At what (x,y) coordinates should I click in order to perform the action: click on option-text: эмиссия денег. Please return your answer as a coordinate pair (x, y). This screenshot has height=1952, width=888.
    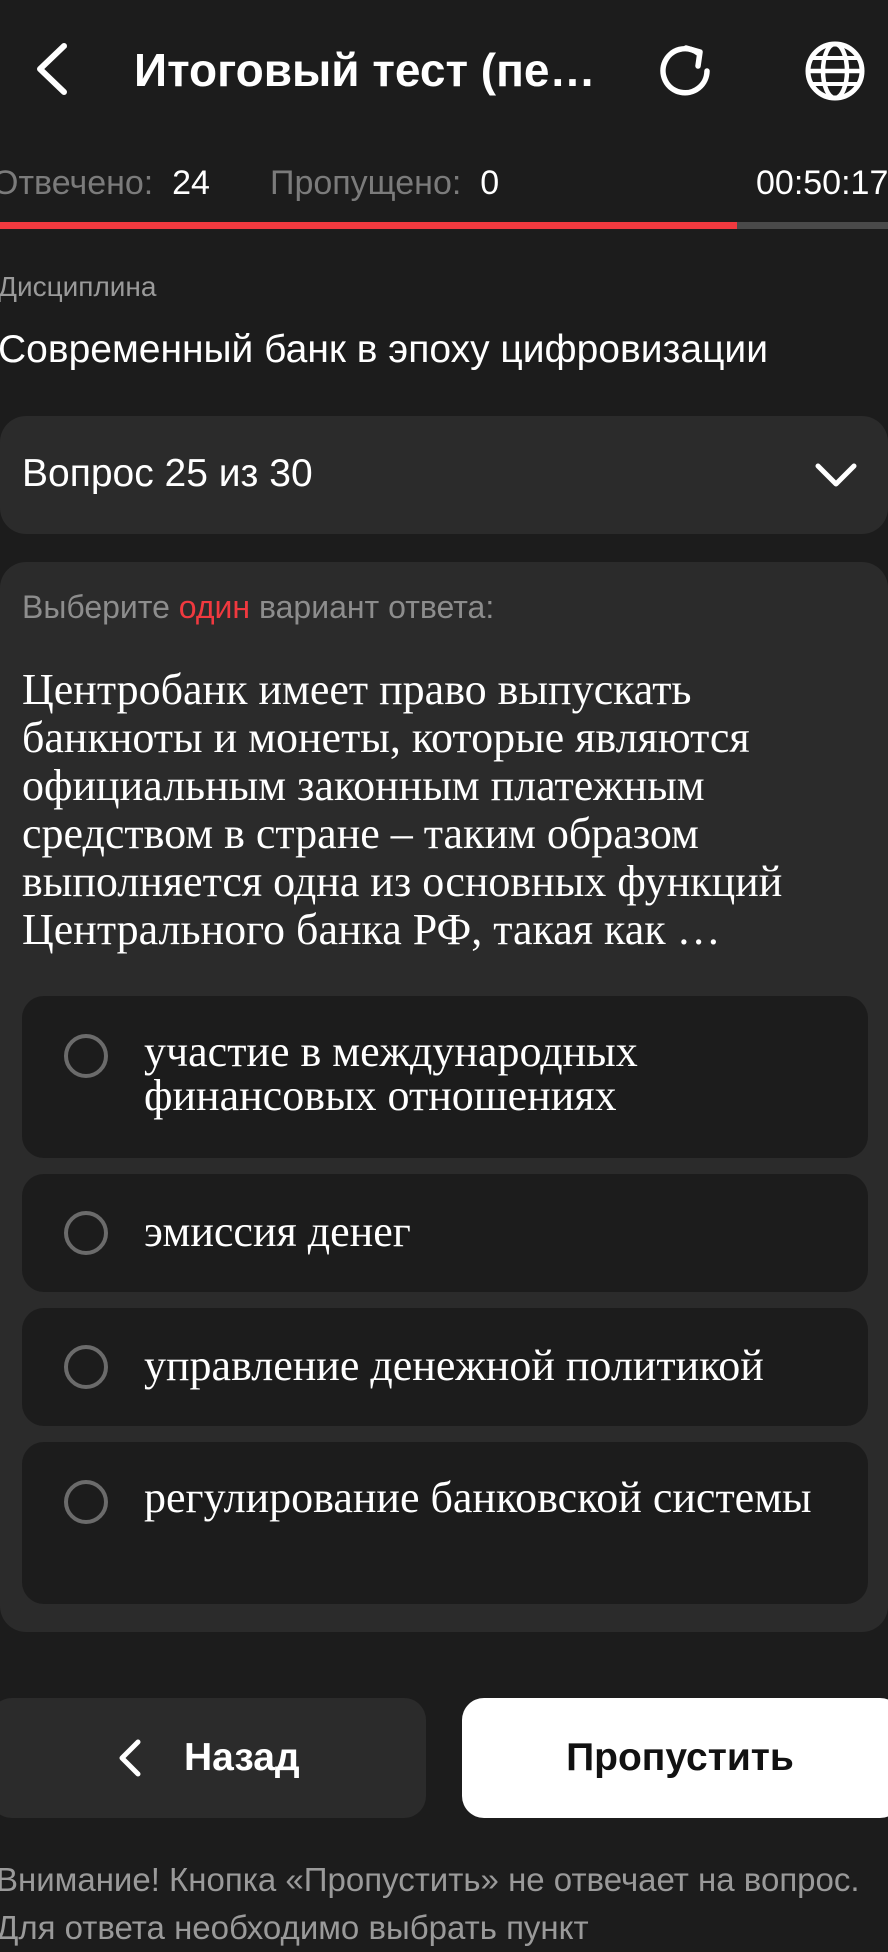
    Looking at the image, I should click on (277, 1231).